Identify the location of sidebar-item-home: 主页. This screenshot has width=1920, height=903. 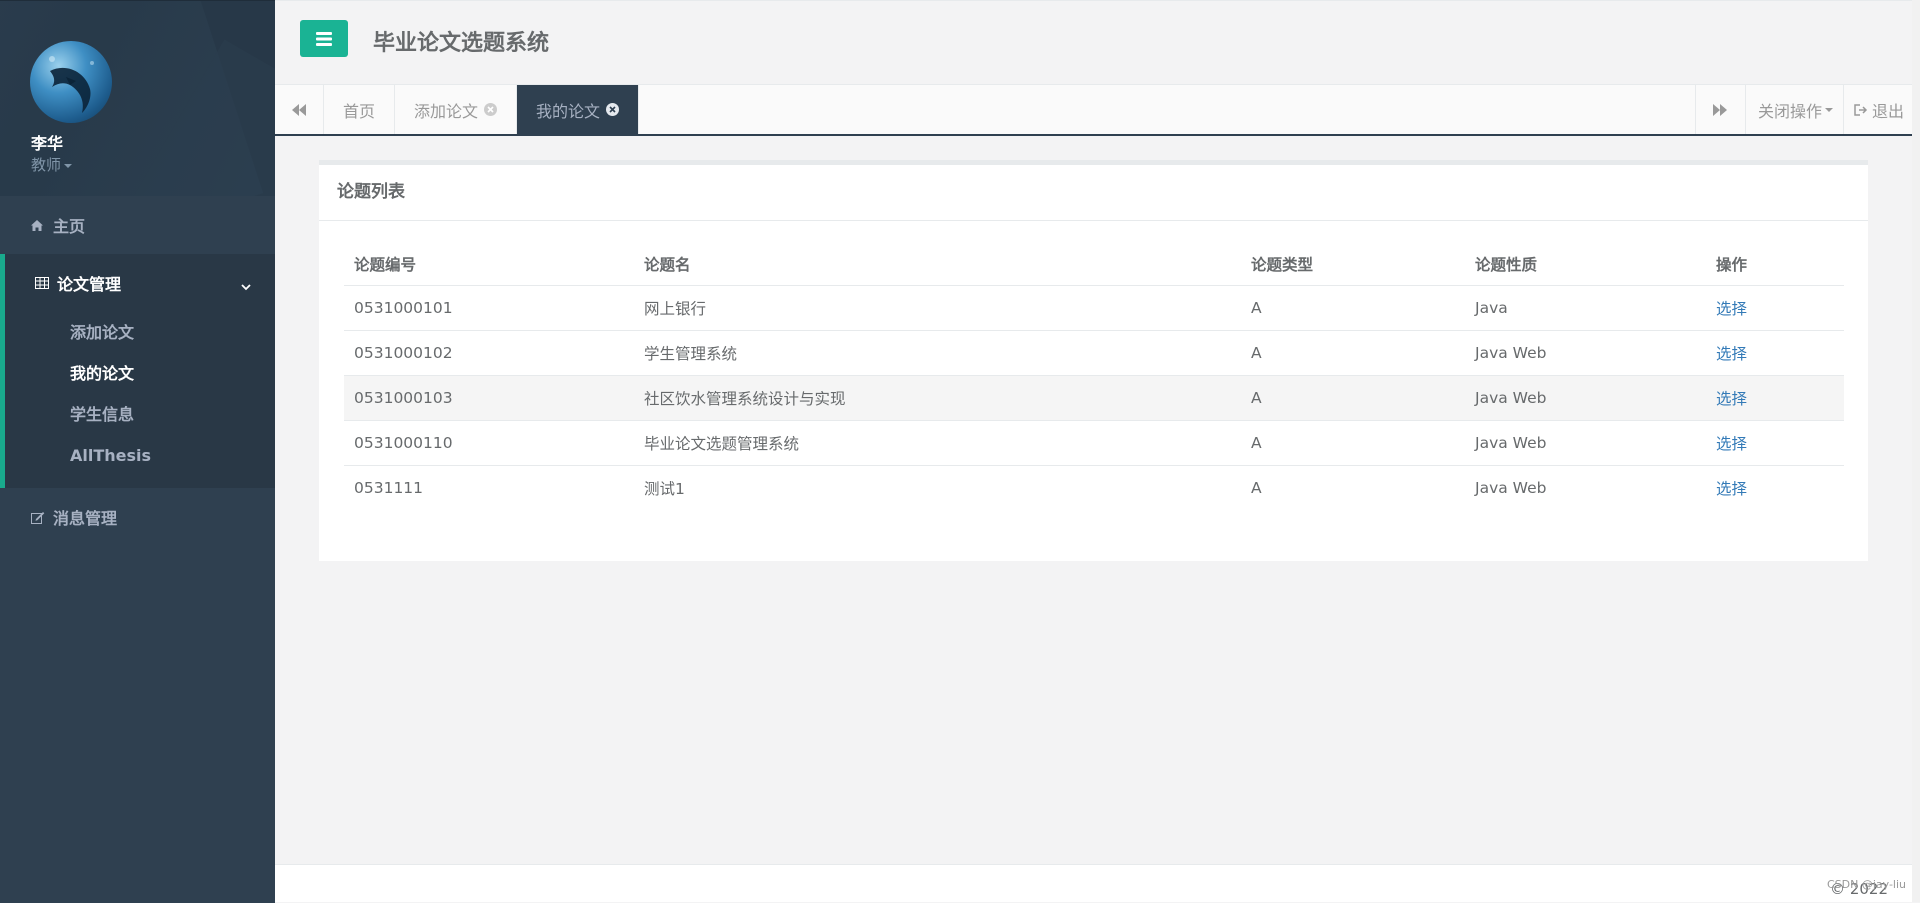
(137, 225).